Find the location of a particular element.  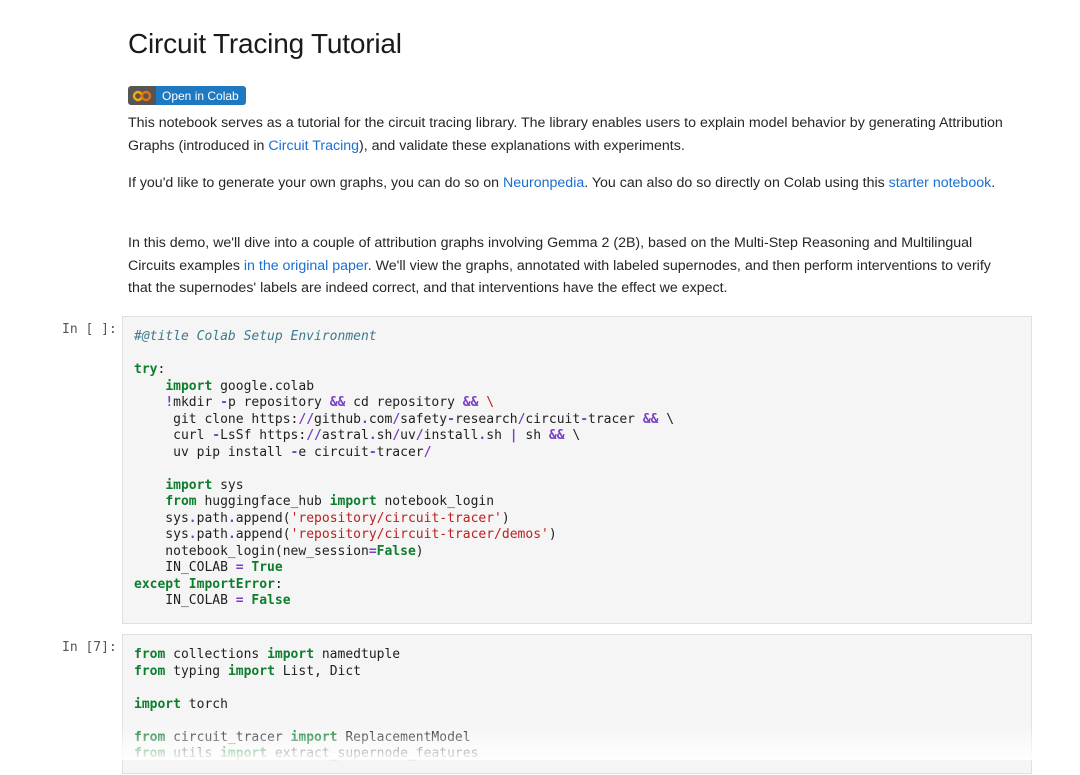

original-paper-link: in the original paper is located at coordinates (306, 266).